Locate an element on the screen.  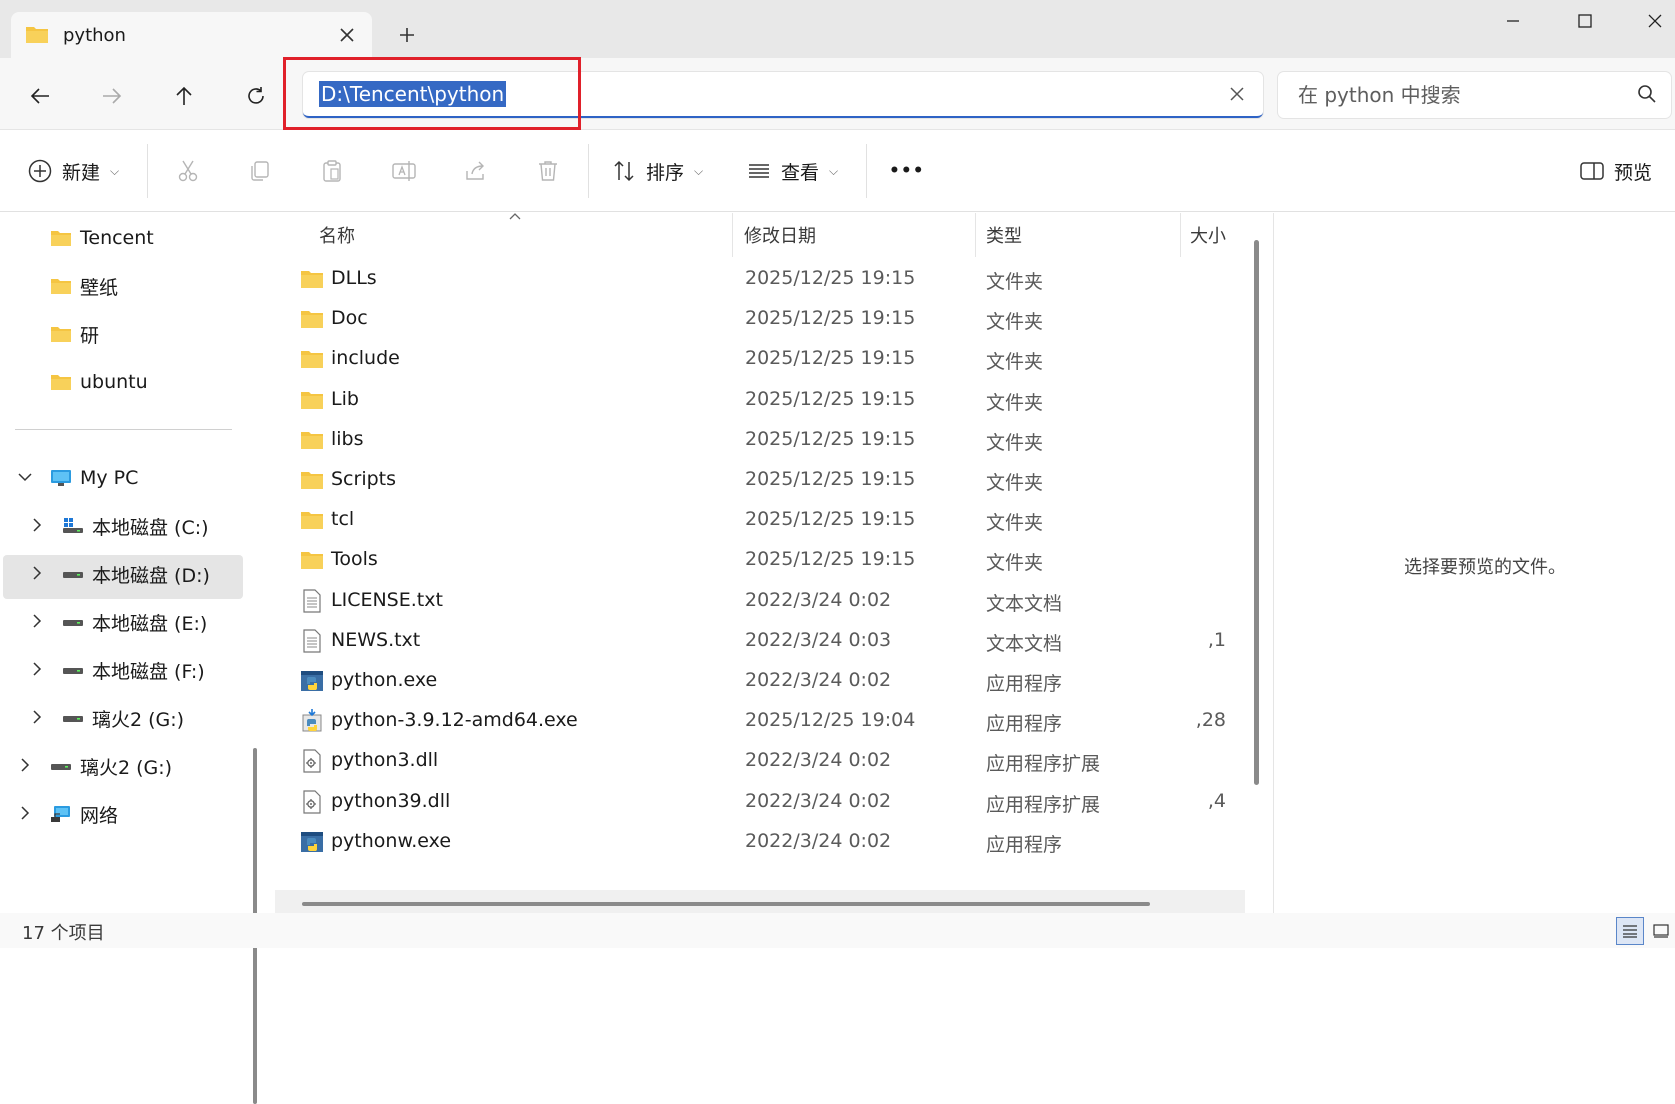
expand-network is located at coordinates (25, 813).